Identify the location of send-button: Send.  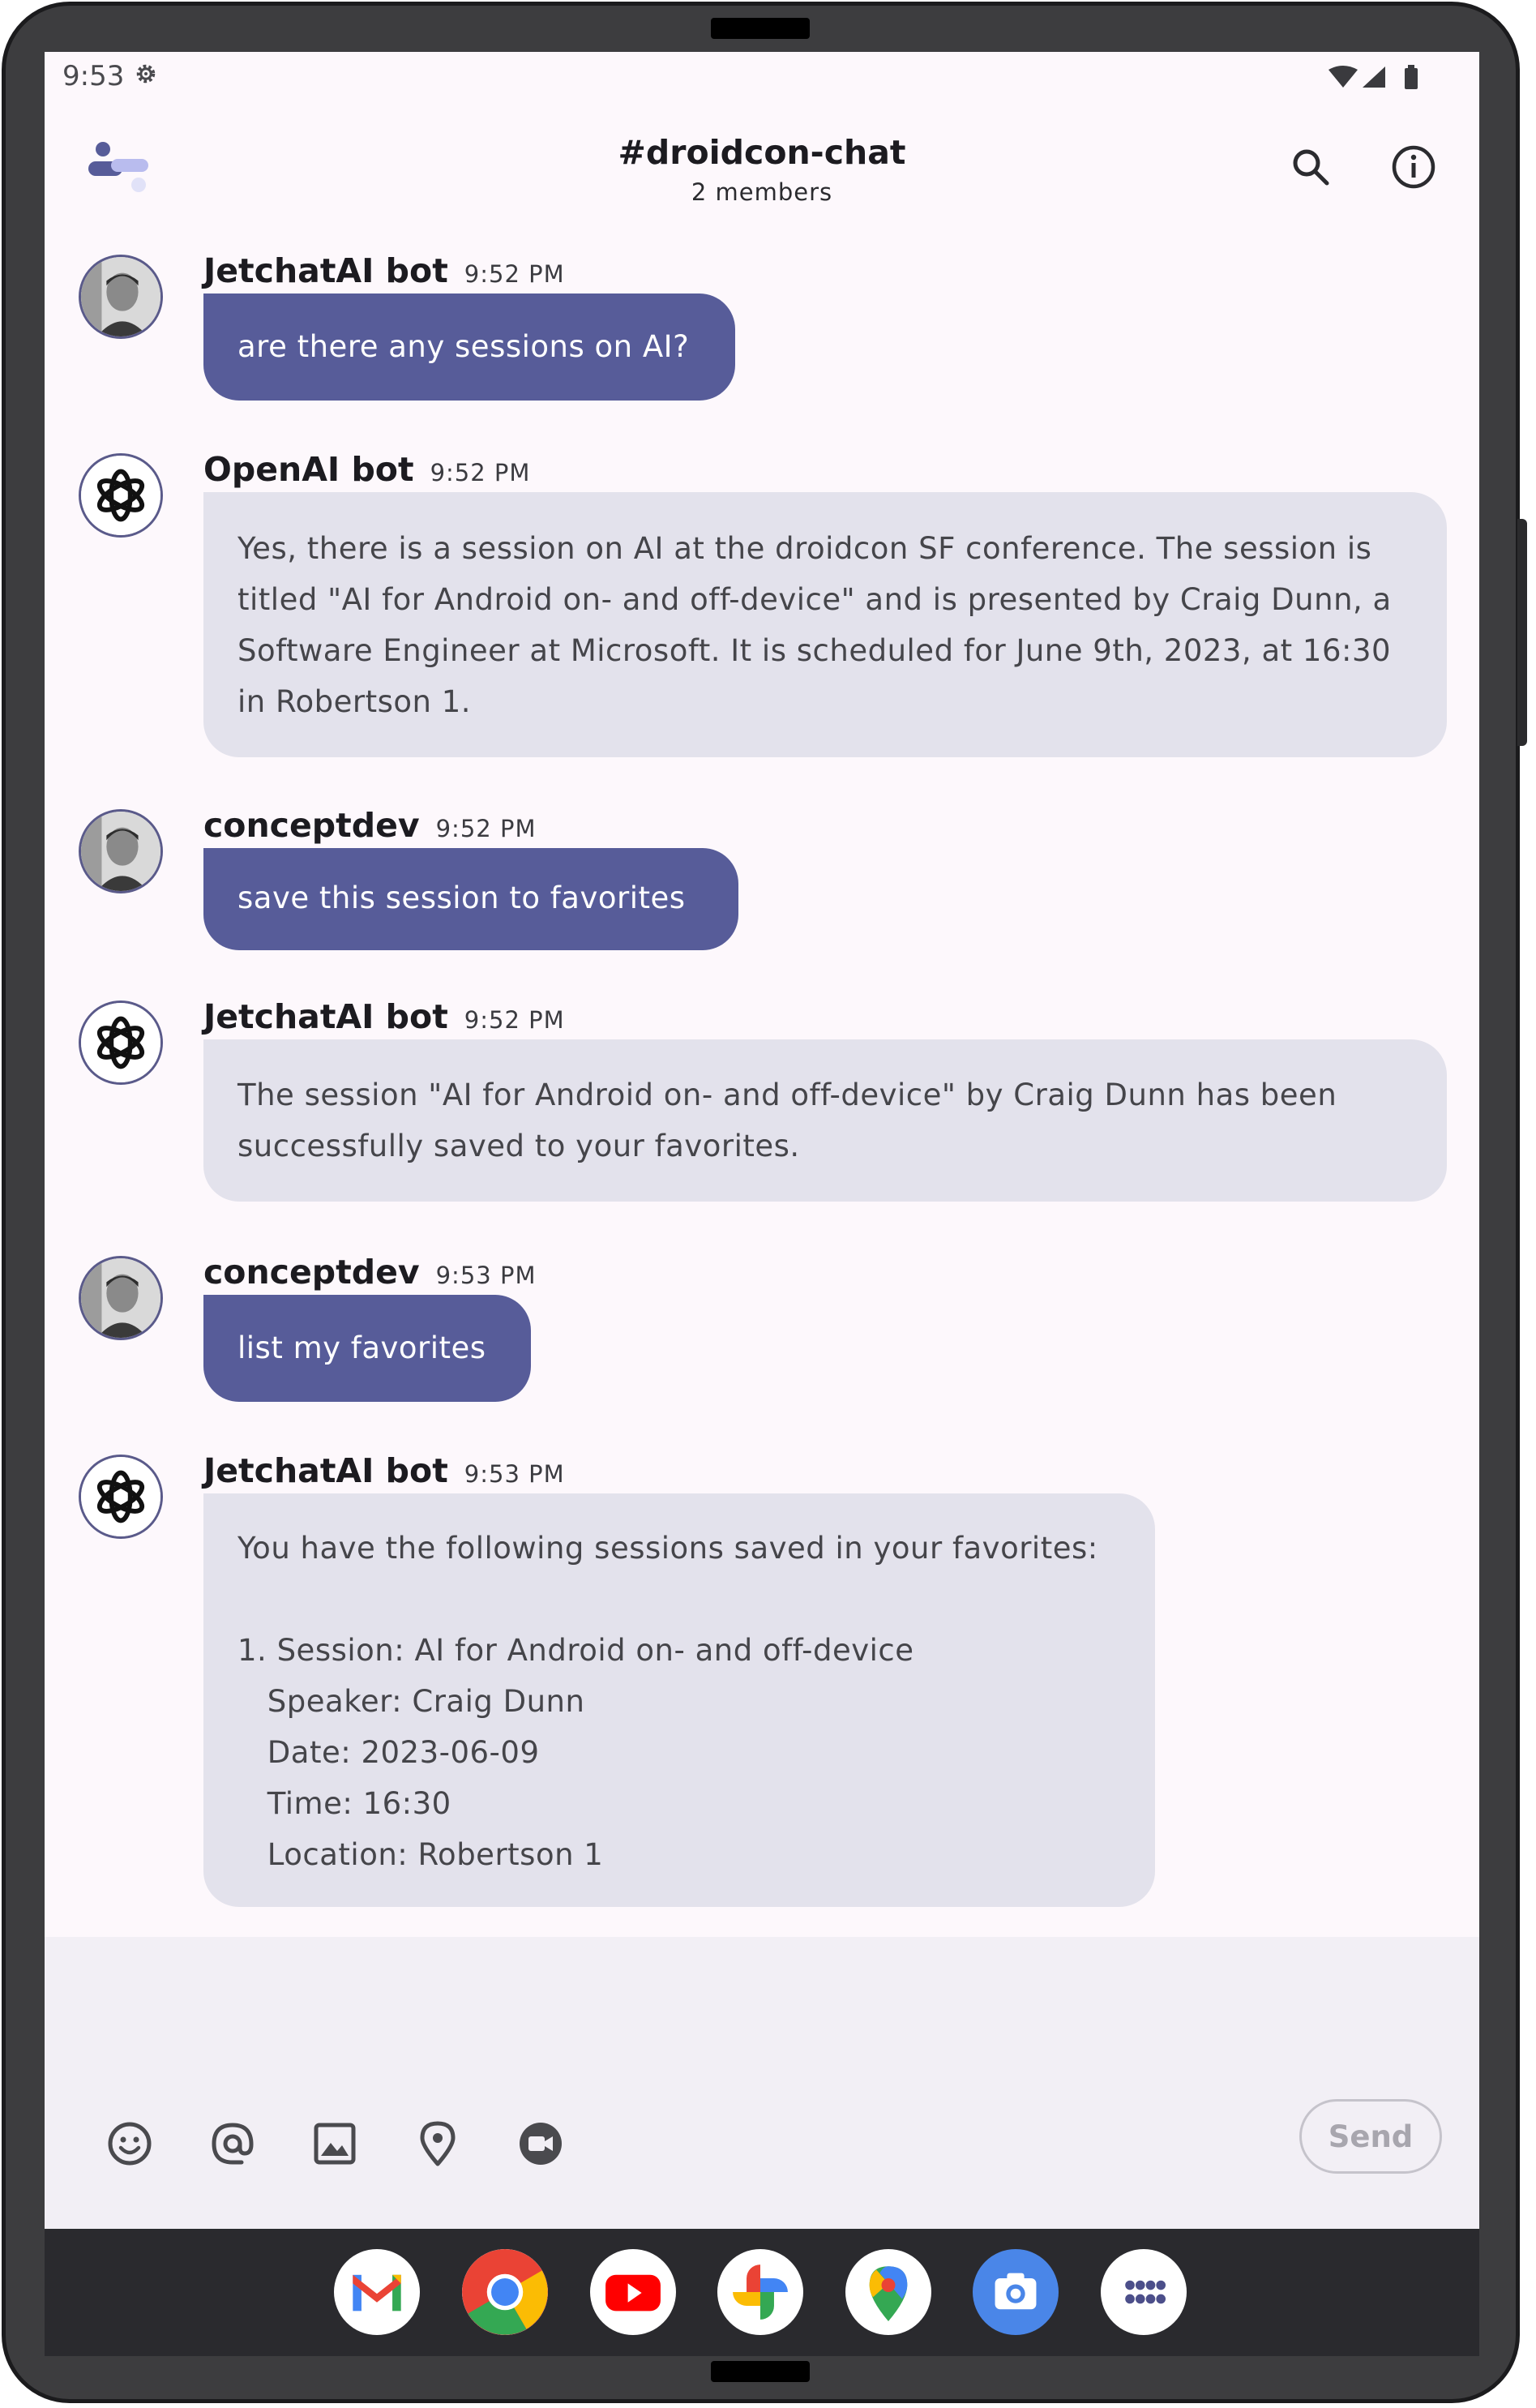
(1370, 2137).